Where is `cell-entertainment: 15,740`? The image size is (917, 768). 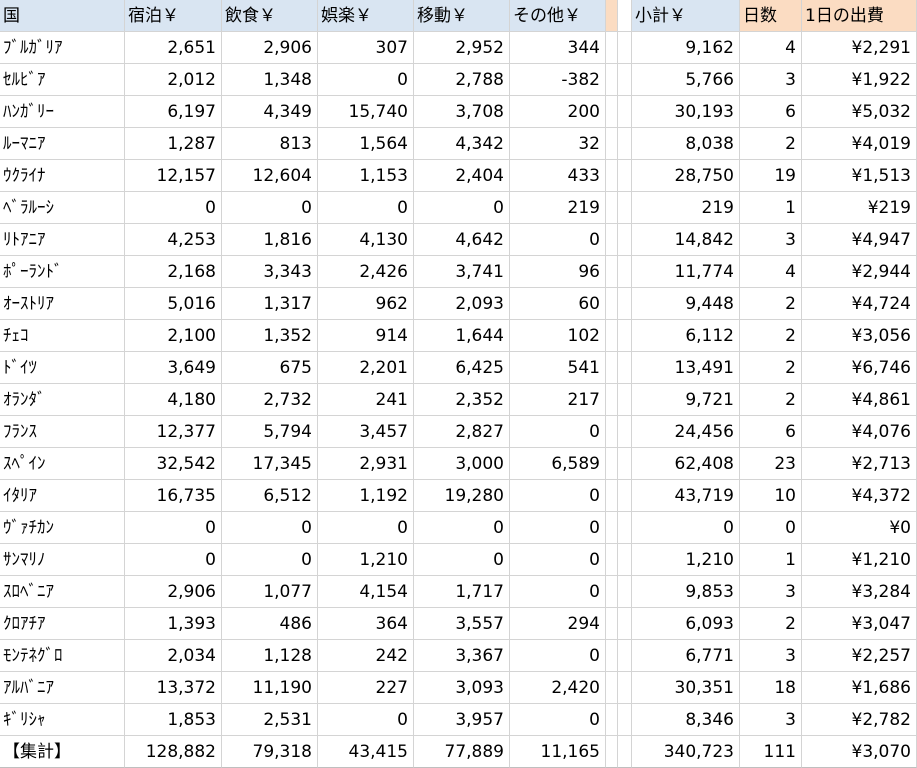 cell-entertainment: 15,740 is located at coordinates (366, 112).